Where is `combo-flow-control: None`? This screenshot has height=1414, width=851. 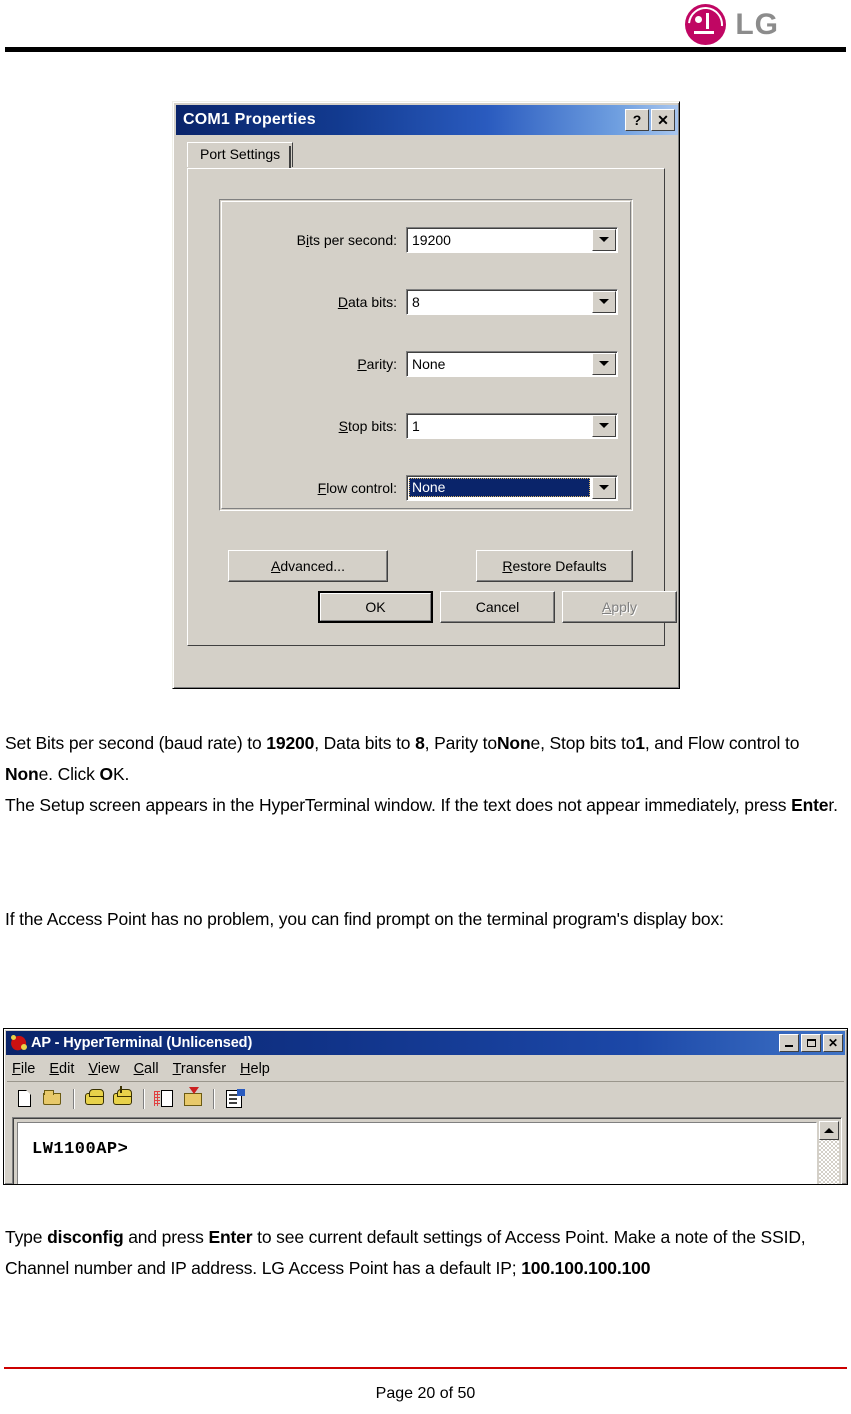
combo-flow-control: None is located at coordinates (512, 487).